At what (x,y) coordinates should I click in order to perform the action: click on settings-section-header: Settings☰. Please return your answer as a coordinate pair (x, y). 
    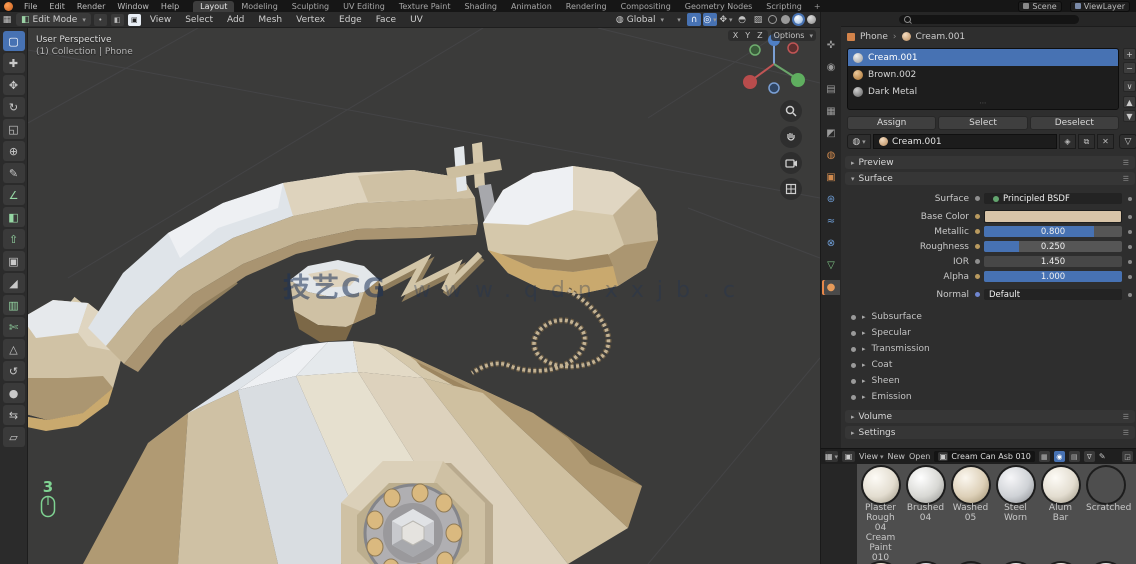
    Looking at the image, I should click on (990, 432).